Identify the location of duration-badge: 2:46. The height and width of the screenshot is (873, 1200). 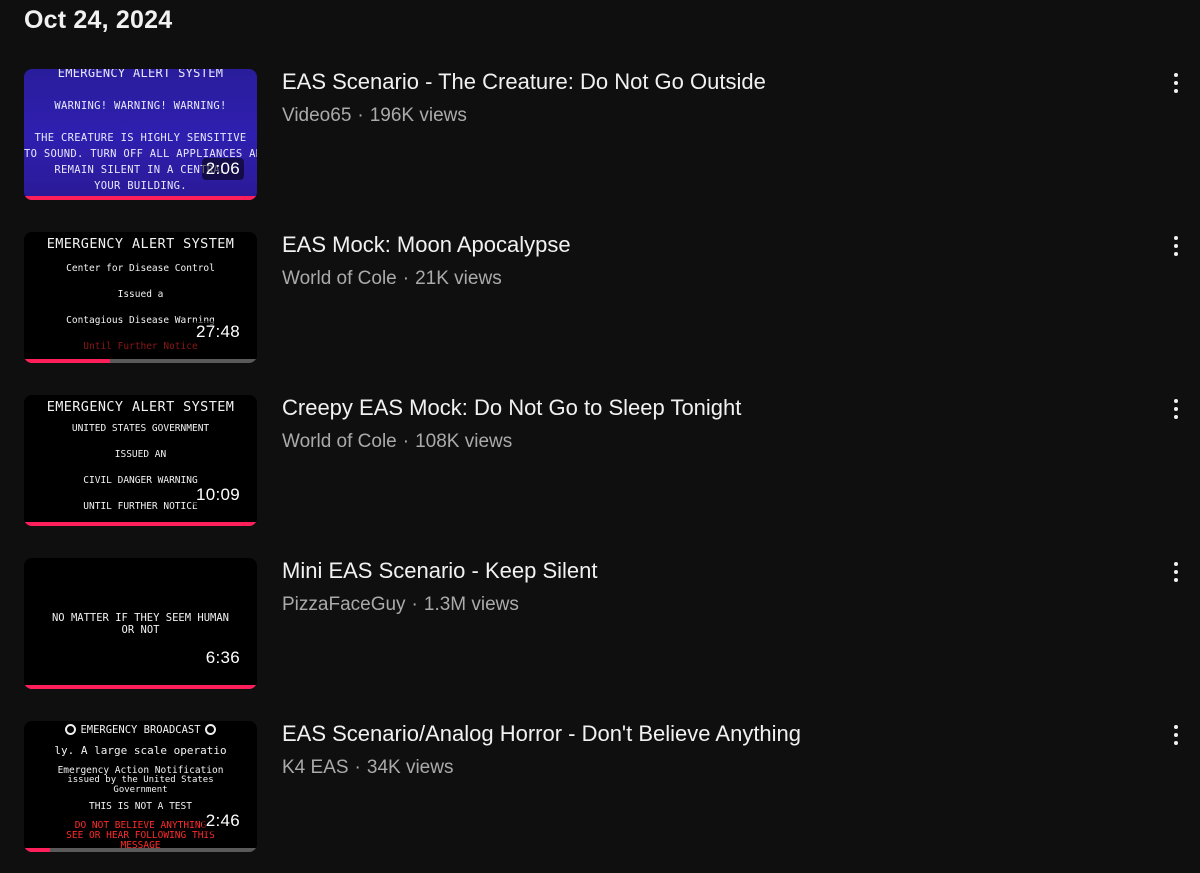
(222, 821).